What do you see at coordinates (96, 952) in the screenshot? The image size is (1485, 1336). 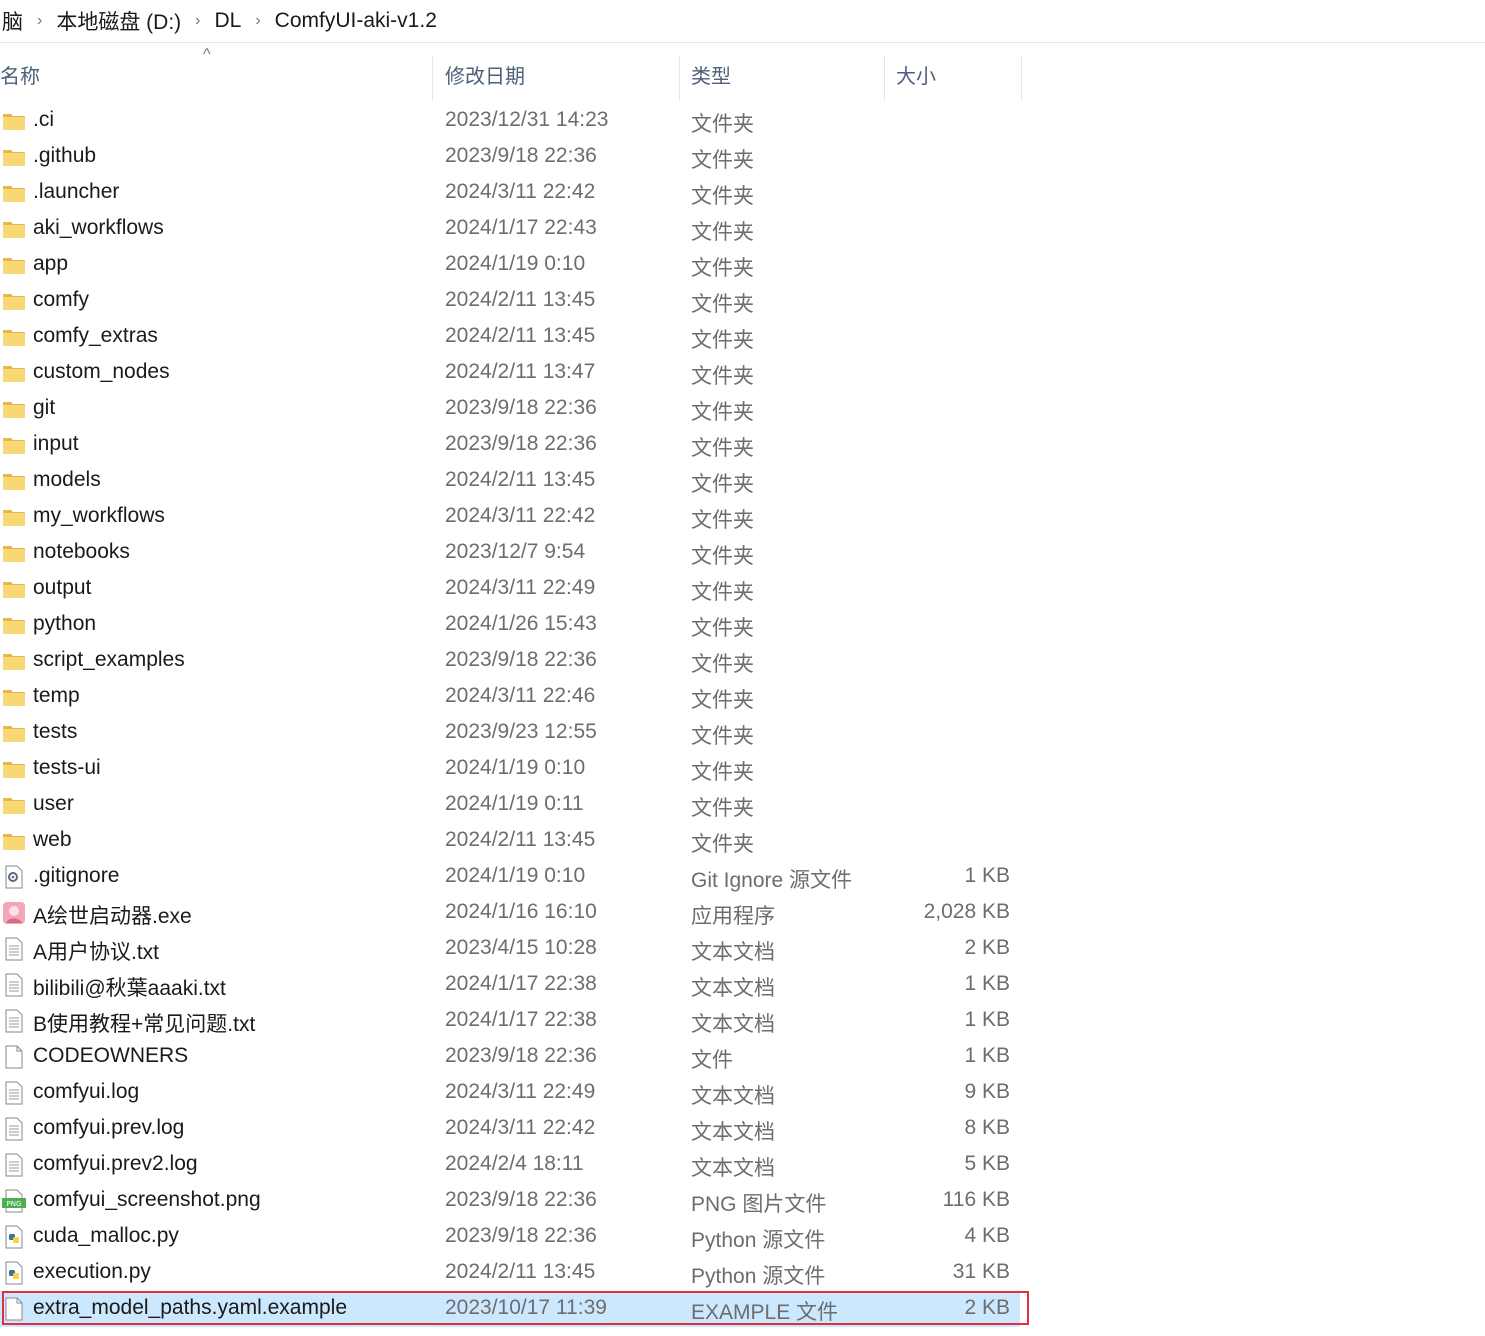 I see `file-name: A用户协议.txt` at bounding box center [96, 952].